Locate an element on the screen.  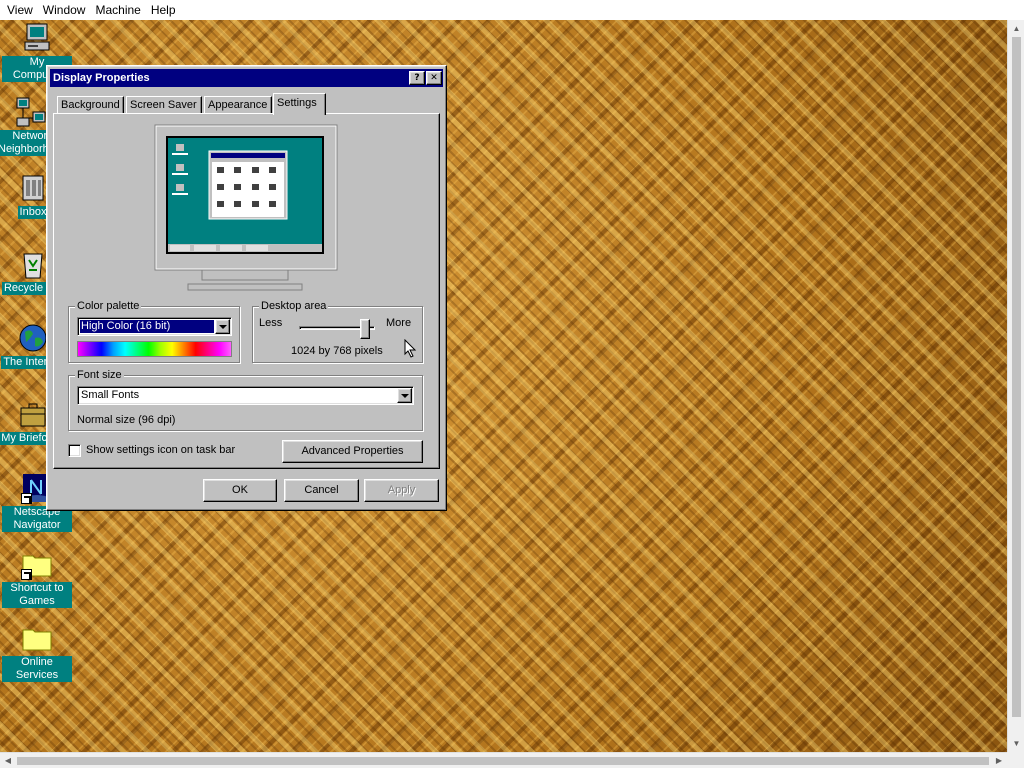
desktop-area-value: 1024 by 768 pixels is located at coordinates (337, 351).